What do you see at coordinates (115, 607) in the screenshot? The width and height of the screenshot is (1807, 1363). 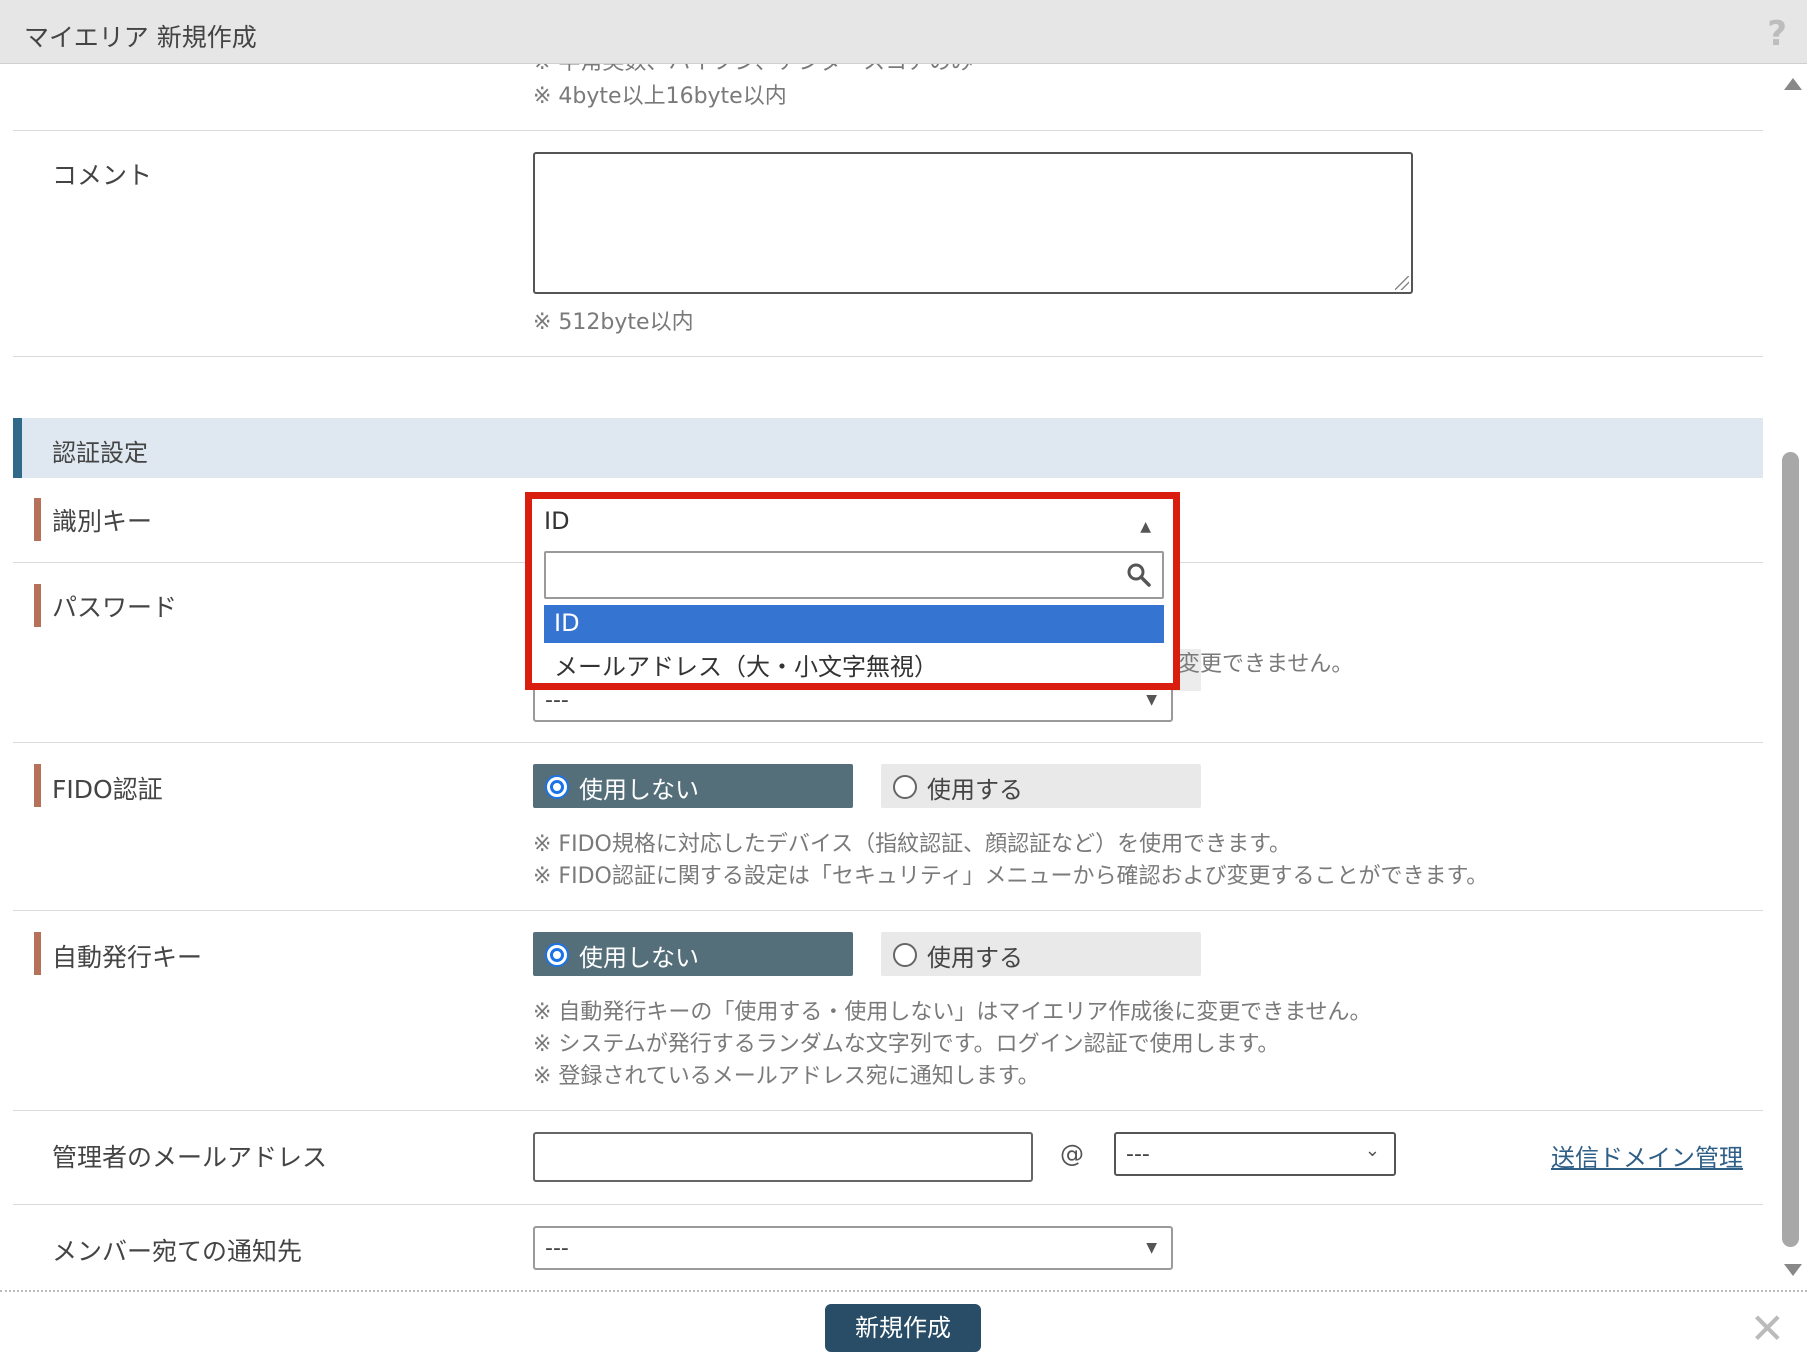 I see `password-label: パスワード` at bounding box center [115, 607].